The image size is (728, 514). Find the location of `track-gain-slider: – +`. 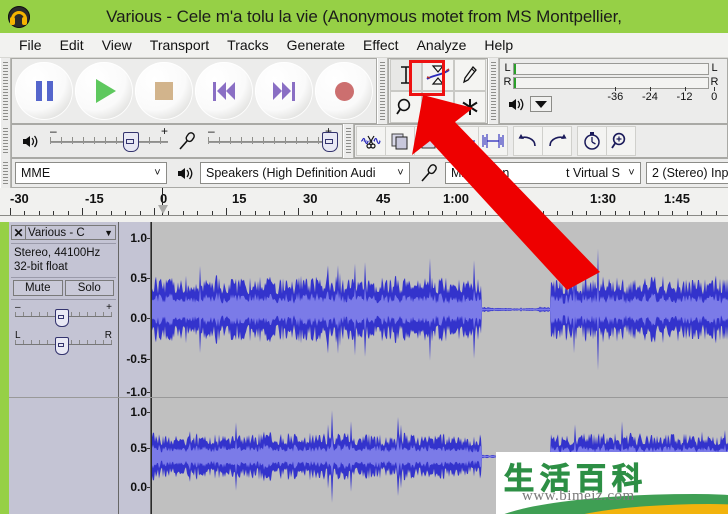

track-gain-slider: – + is located at coordinates (63, 314).